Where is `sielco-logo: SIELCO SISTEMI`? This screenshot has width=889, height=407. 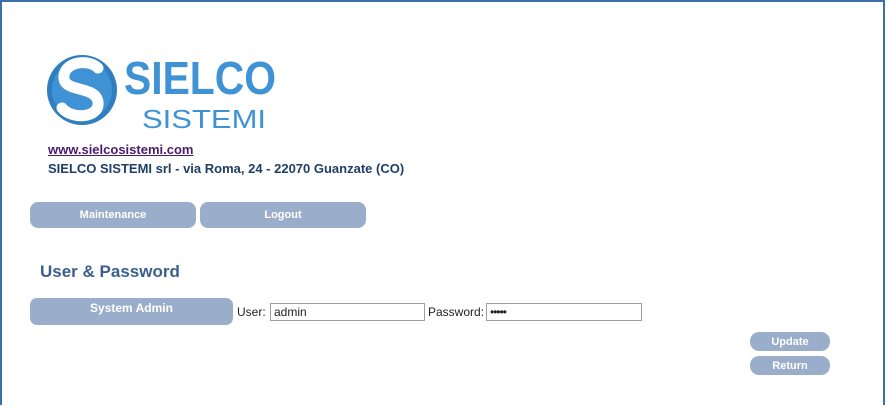
sielco-logo: SIELCO SISTEMI is located at coordinates (166, 91).